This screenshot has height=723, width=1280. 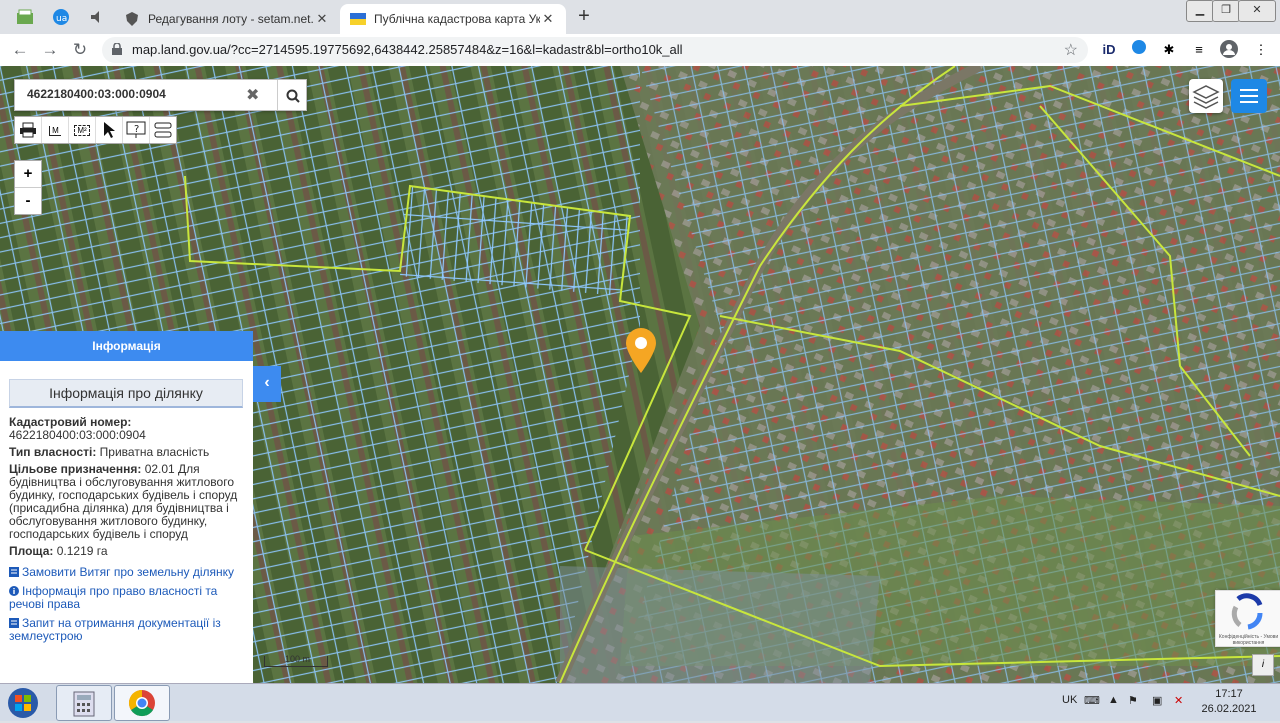 What do you see at coordinates (80, 50) in the screenshot?
I see `reload-button: ↻` at bounding box center [80, 50].